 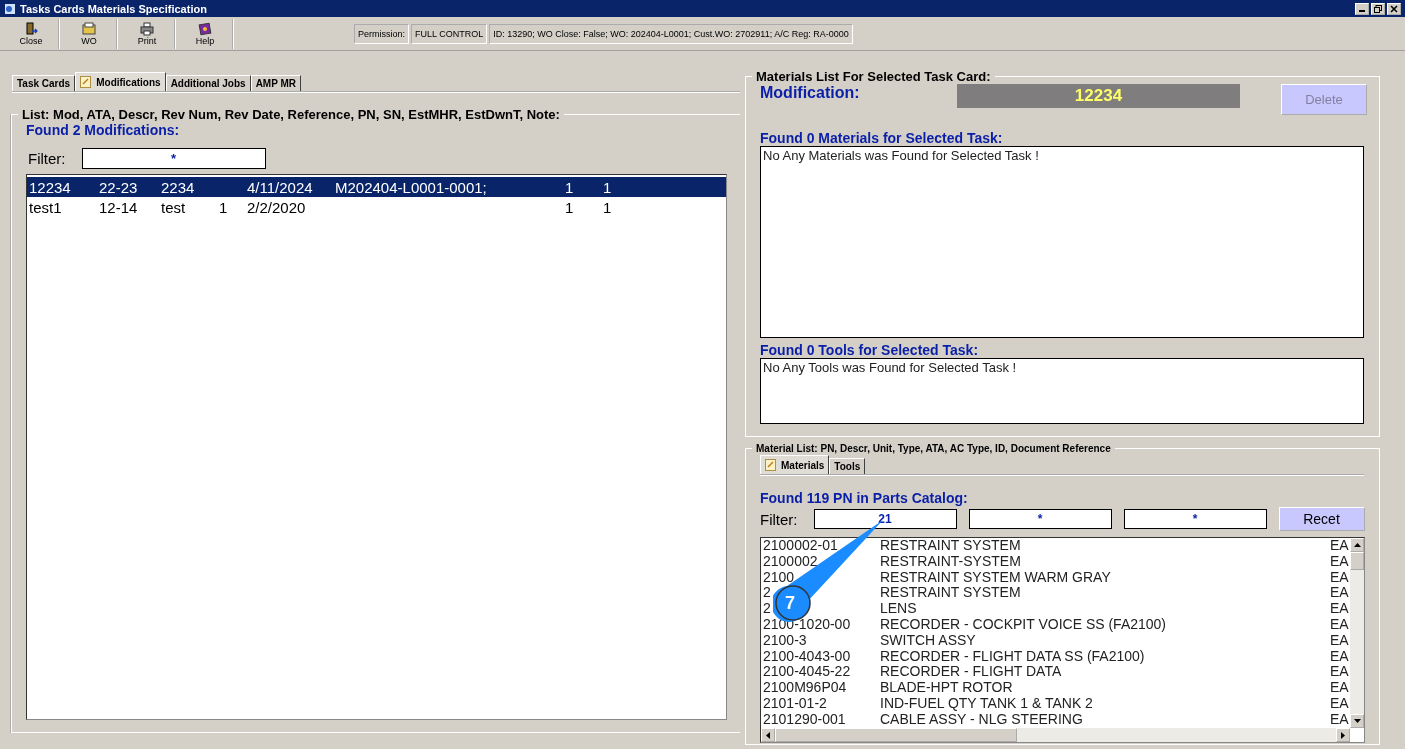 I want to click on minimize-button, so click(x=1362, y=8).